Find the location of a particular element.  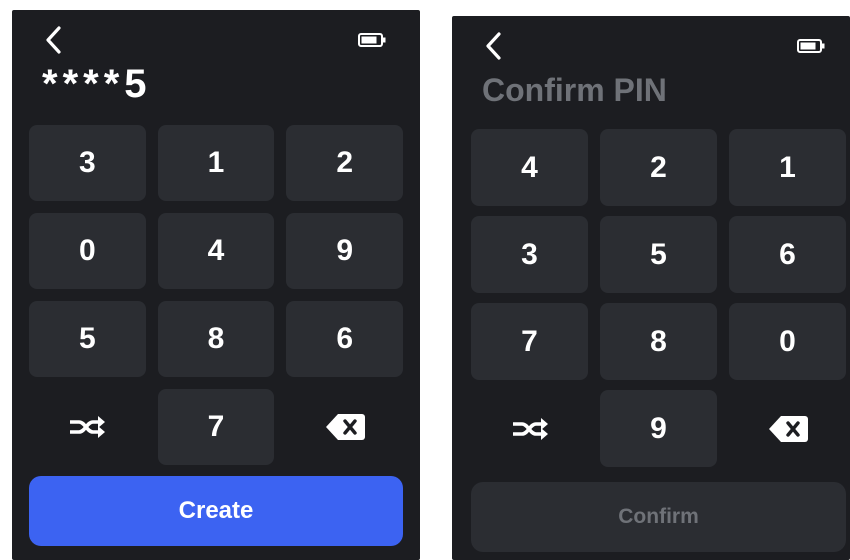

create-button: Create is located at coordinates (216, 511).